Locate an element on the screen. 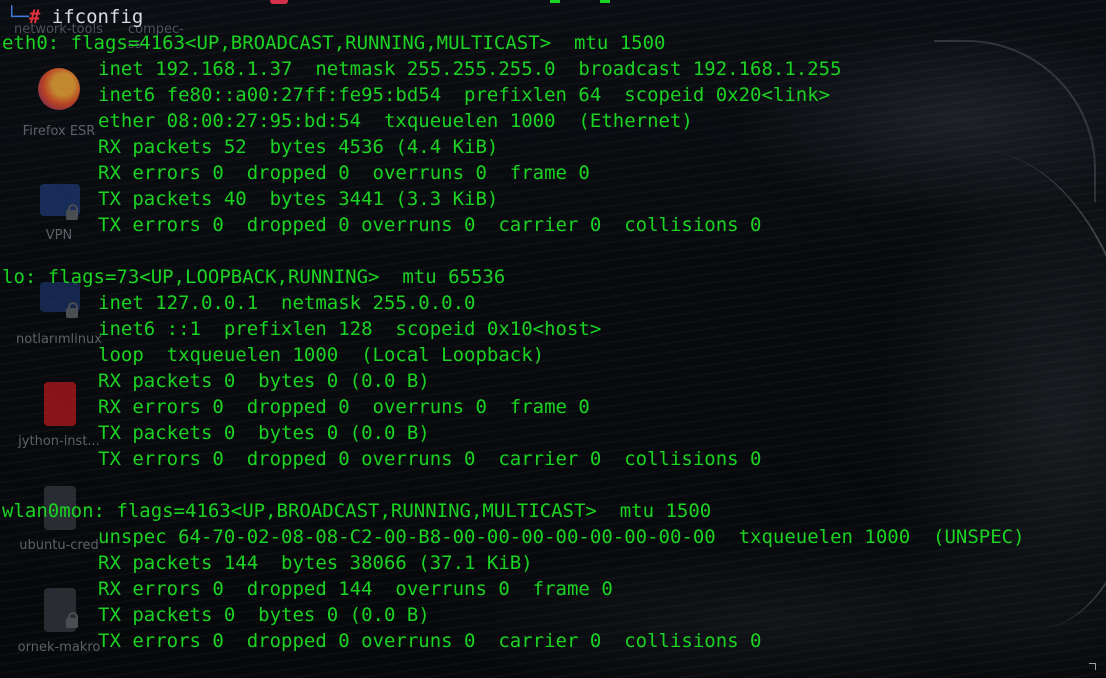 Image resolution: width=1106 pixels, height=678 pixels. prompt-corner-glyph: └─ is located at coordinates (17, 17).